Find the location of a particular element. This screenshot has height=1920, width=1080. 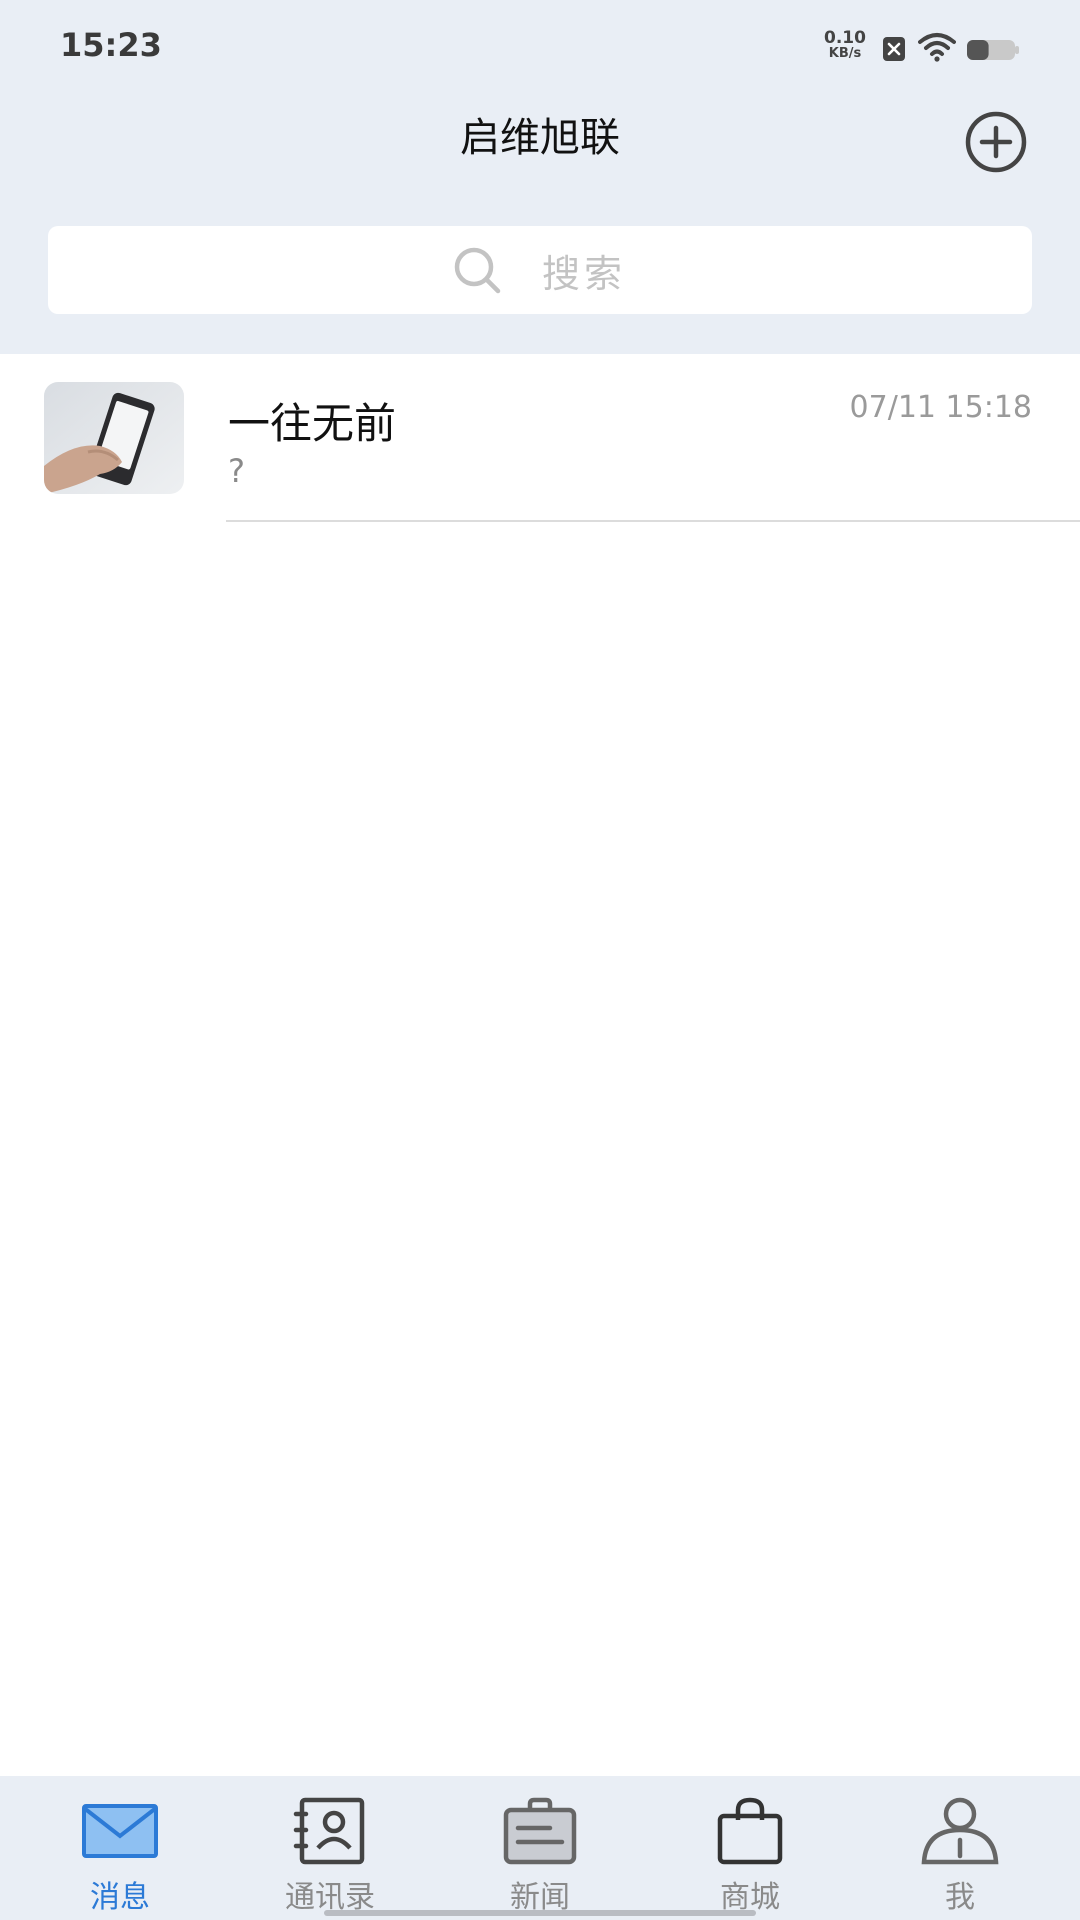

divider is located at coordinates (653, 521).